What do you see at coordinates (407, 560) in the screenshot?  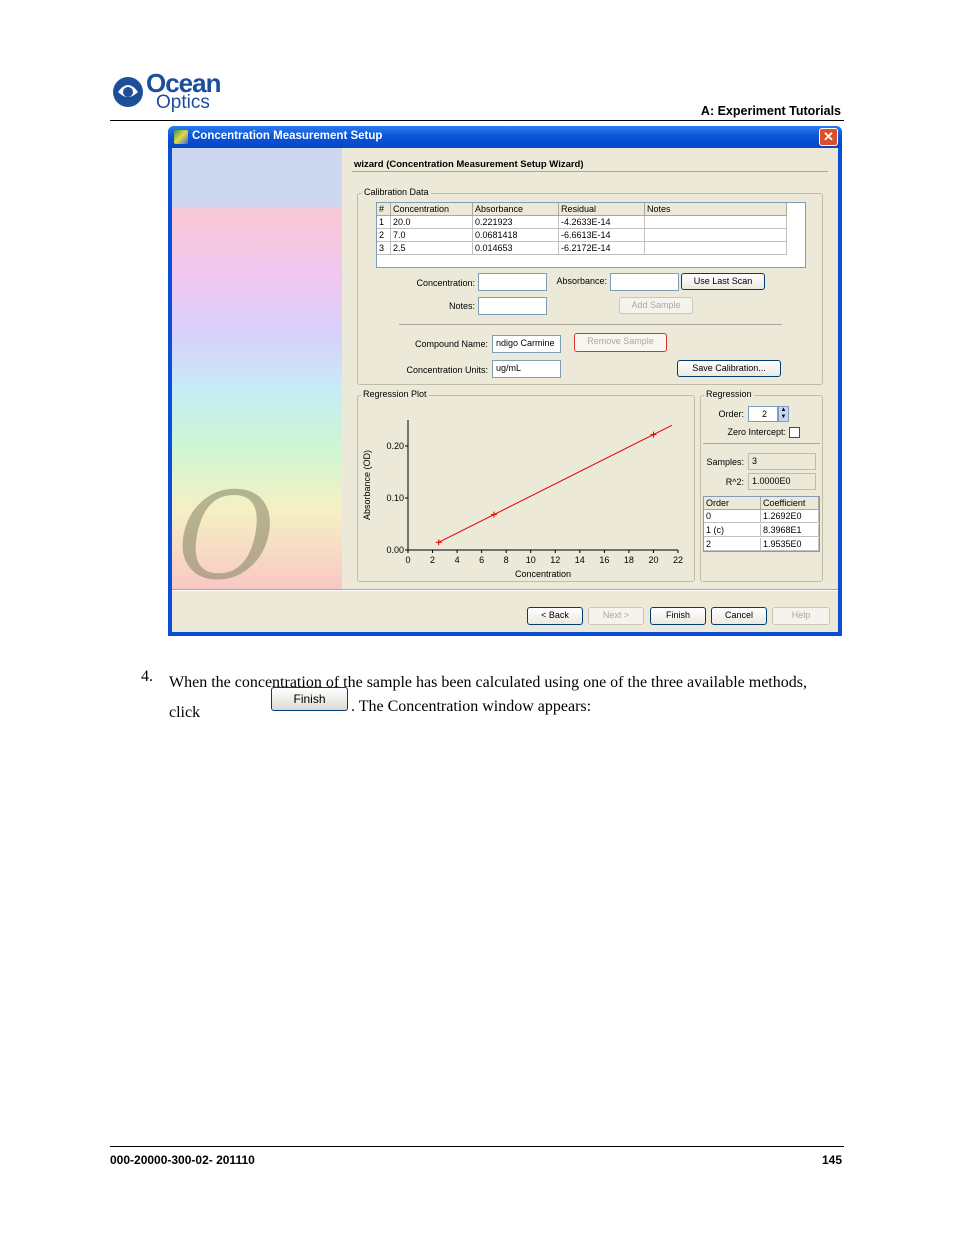 I see `x-tick-label: 0` at bounding box center [407, 560].